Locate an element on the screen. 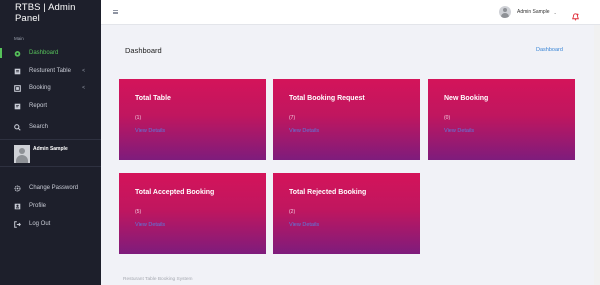 The width and height of the screenshot is (600, 285). card-total-booking-request: Total Booking Request (7) View Details is located at coordinates (346, 119).